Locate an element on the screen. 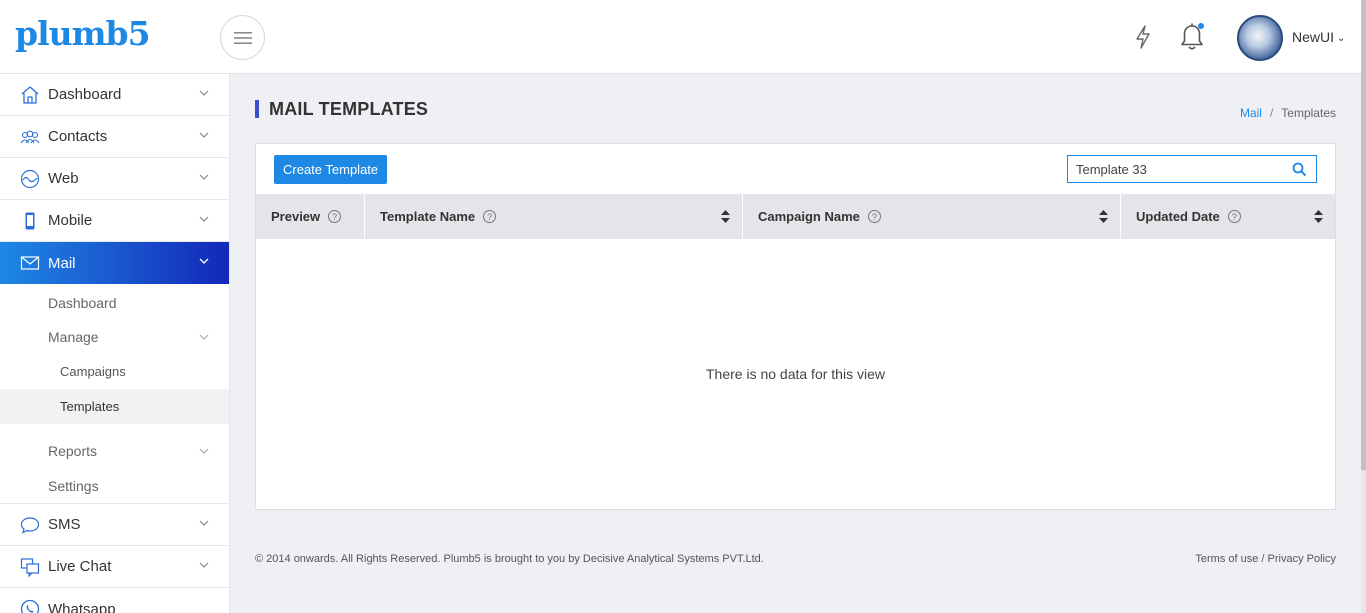  sidebar-item-label: Dashboard is located at coordinates (85, 94).